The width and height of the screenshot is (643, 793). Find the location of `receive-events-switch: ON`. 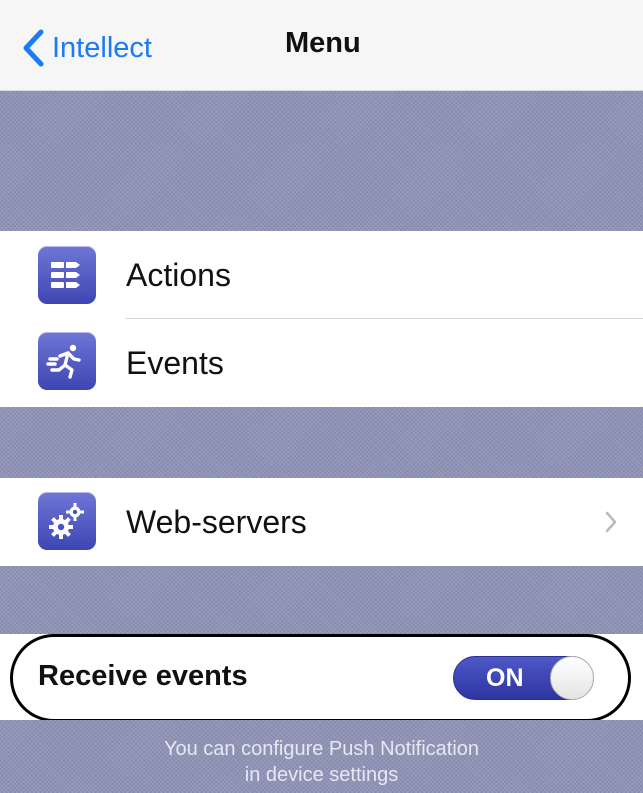

receive-events-switch: ON is located at coordinates (523, 678).